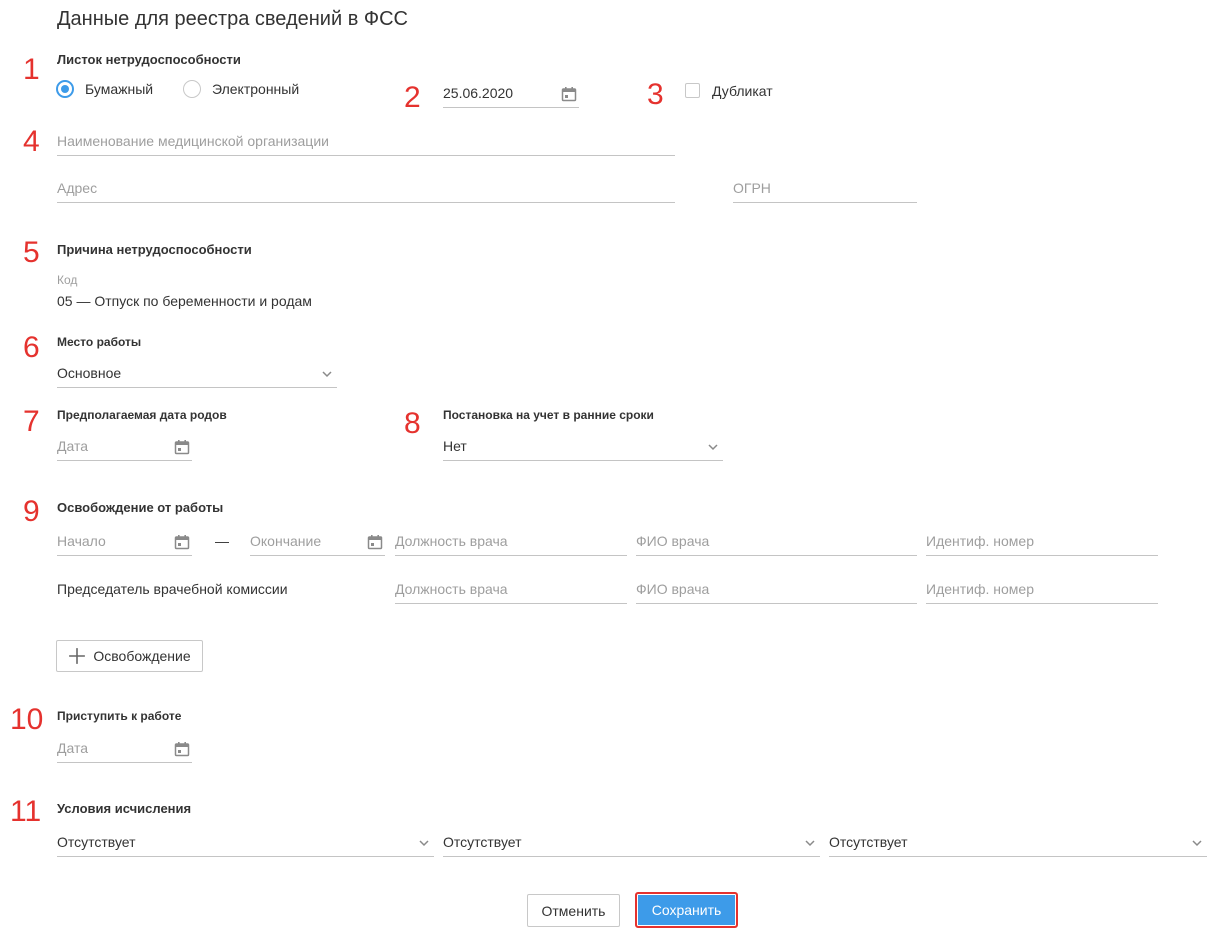  Describe the element at coordinates (197, 374) in the screenshot. I see `workplace-select: Основное` at that location.